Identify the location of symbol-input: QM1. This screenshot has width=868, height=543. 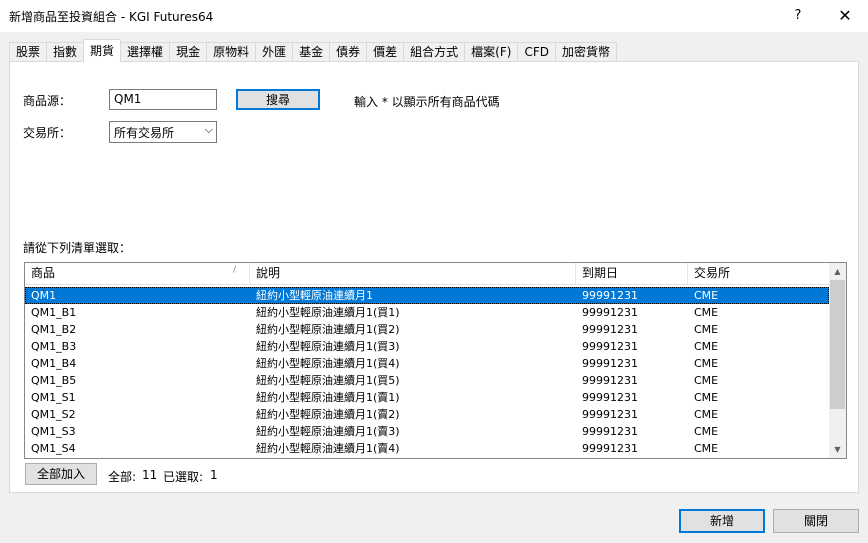
(163, 99).